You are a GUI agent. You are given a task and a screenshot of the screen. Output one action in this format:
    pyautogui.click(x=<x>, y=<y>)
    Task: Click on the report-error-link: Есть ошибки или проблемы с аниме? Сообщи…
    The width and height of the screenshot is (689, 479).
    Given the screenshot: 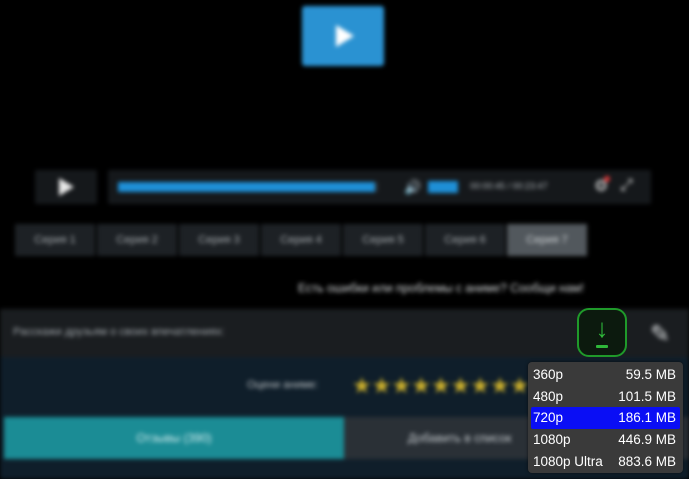 What is the action you would take?
    pyautogui.click(x=441, y=288)
    